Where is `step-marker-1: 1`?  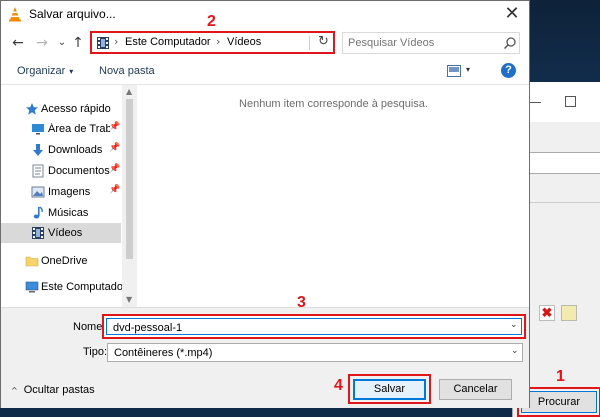 step-marker-1: 1 is located at coordinates (560, 376).